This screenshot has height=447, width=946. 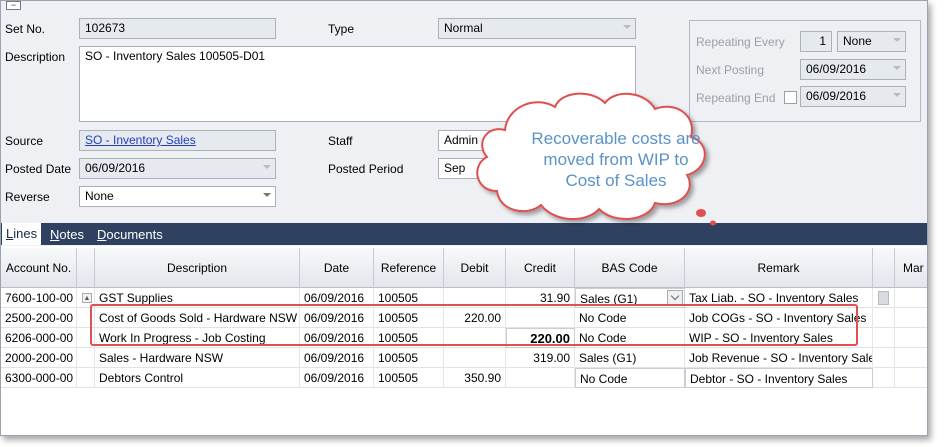 What do you see at coordinates (779, 358) in the screenshot?
I see `cell-remark: Job Revenue - SO - Inventory Sales` at bounding box center [779, 358].